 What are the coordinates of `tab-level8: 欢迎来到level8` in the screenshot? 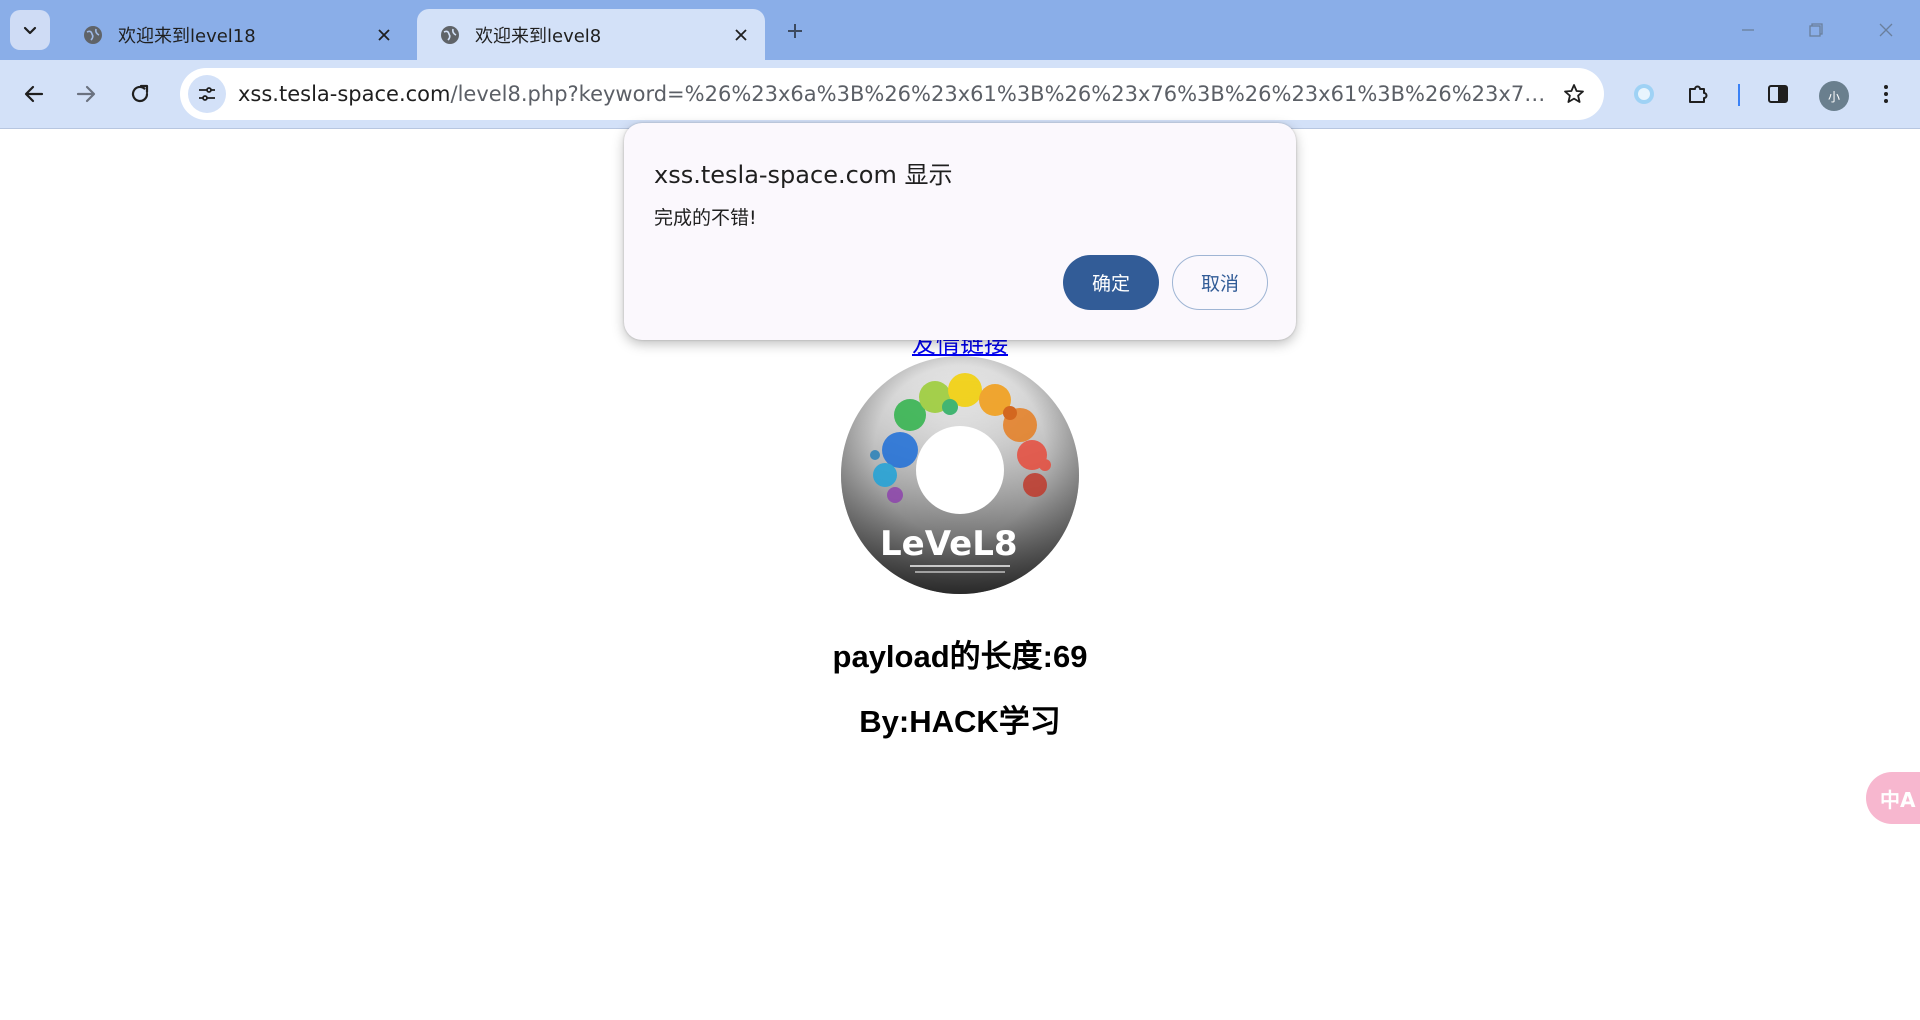 It's located at (591, 34).